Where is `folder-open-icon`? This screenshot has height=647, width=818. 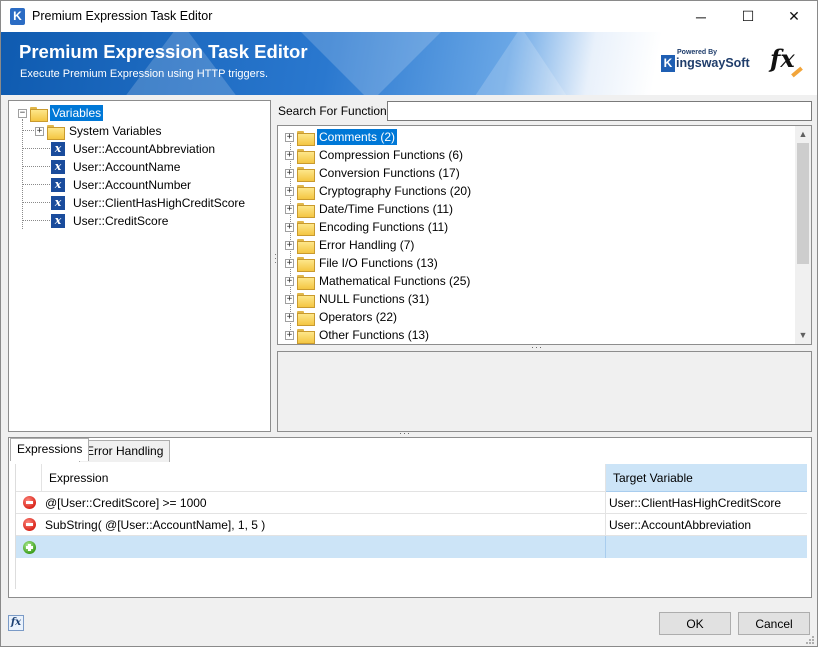 folder-open-icon is located at coordinates (39, 114).